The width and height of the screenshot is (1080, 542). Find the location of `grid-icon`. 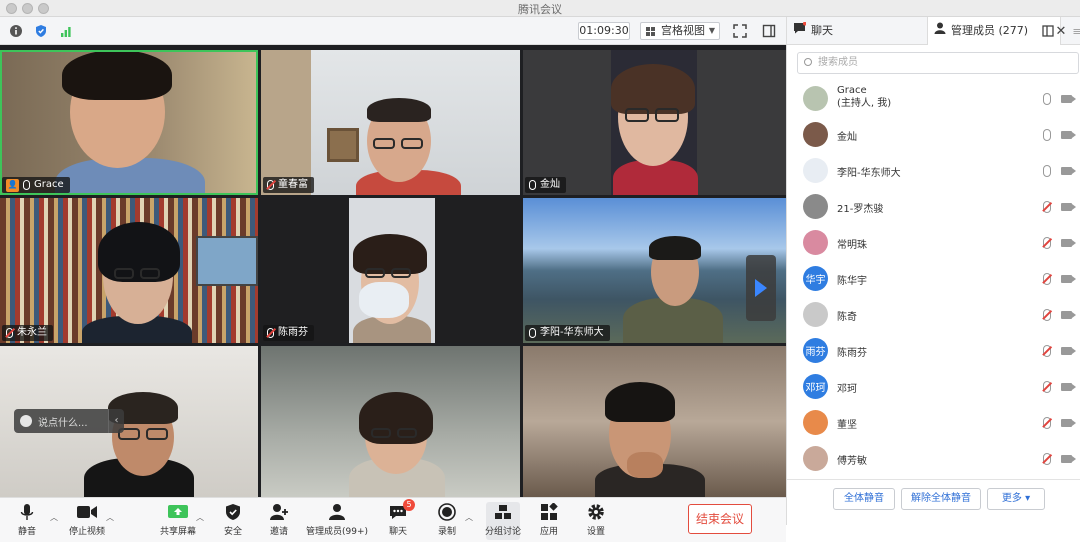

grid-icon is located at coordinates (651, 31).